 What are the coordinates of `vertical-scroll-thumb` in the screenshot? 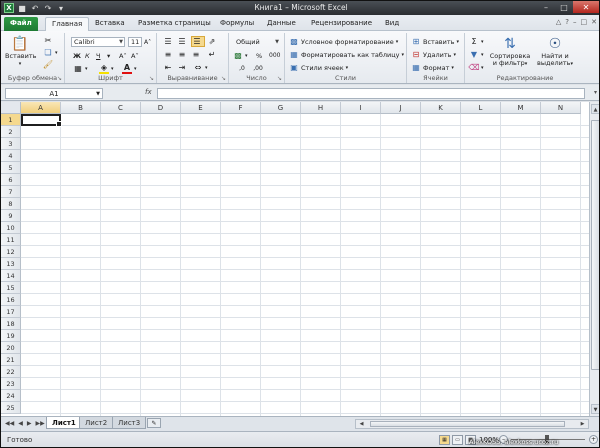 It's located at (595, 245).